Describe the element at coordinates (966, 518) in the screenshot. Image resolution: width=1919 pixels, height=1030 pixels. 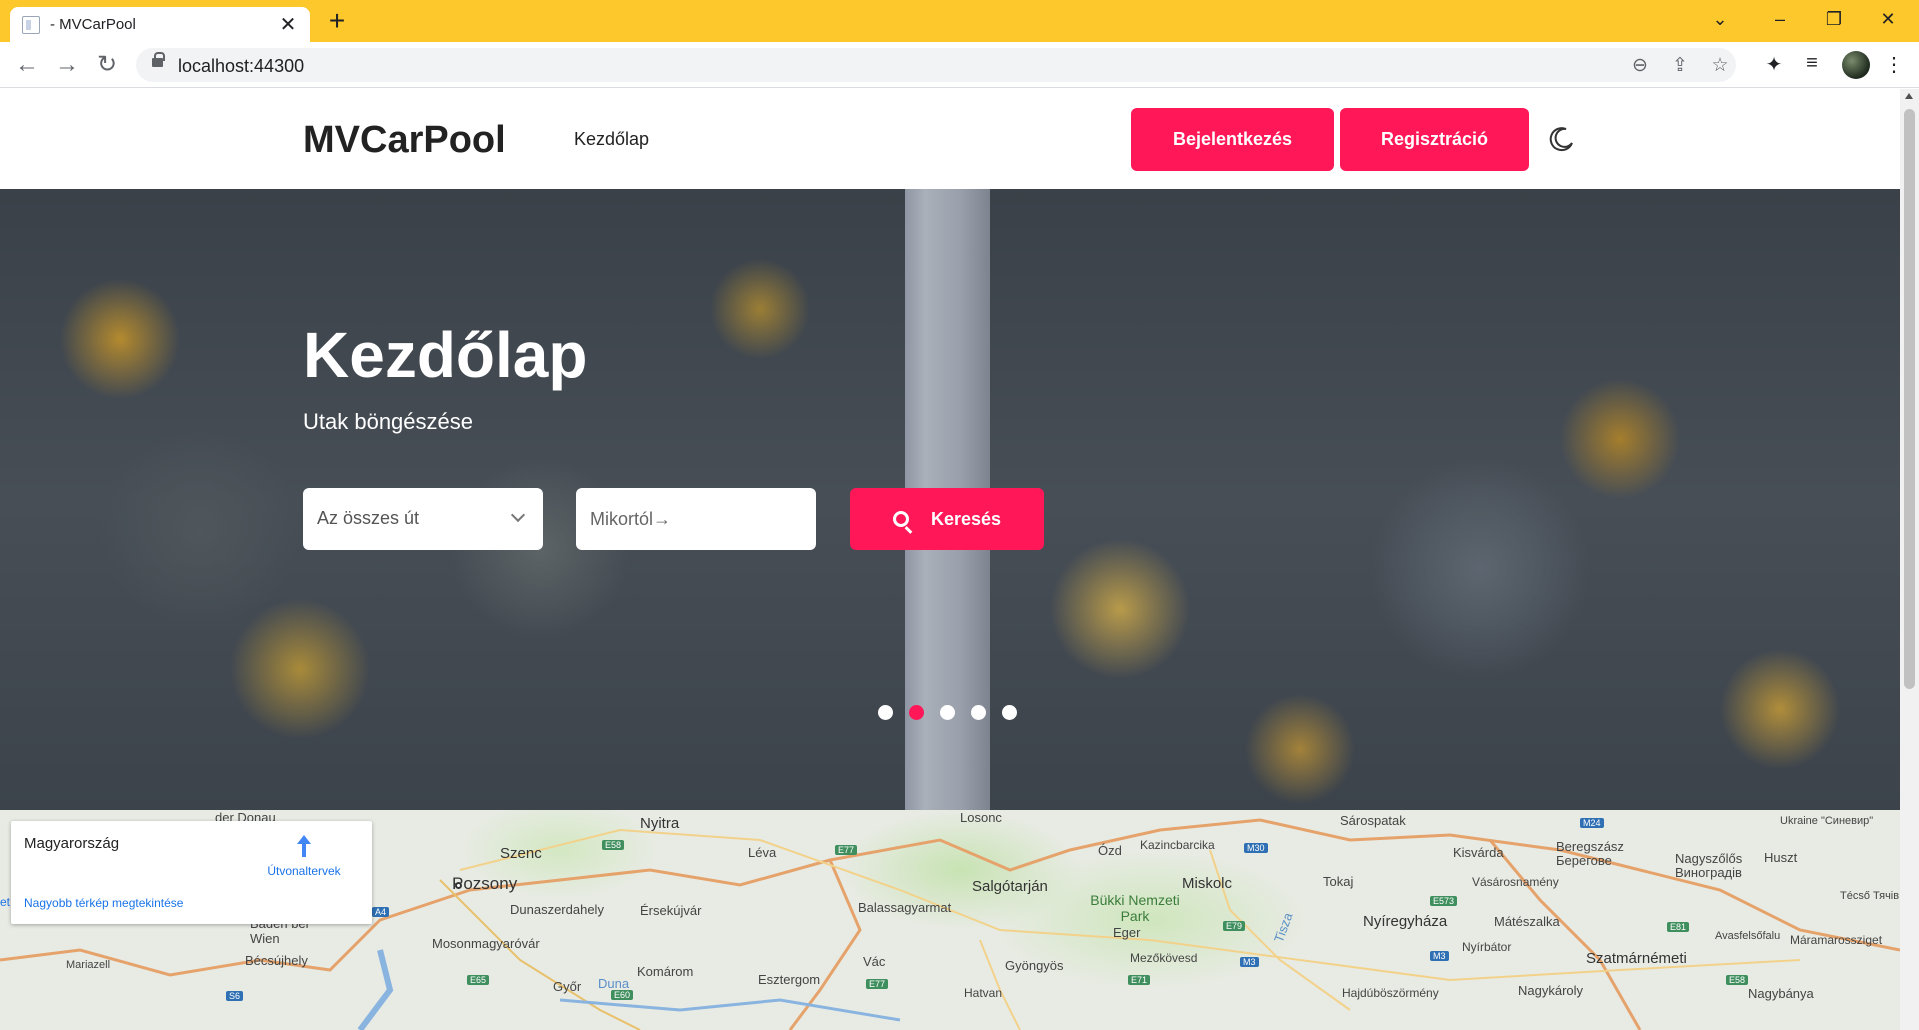
I see `search-button-label: Keresés` at that location.